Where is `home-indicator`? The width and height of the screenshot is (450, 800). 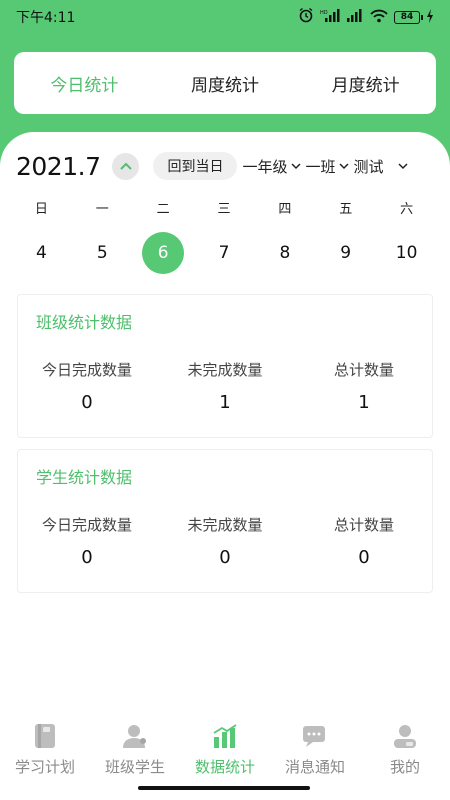
home-indicator is located at coordinates (224, 788).